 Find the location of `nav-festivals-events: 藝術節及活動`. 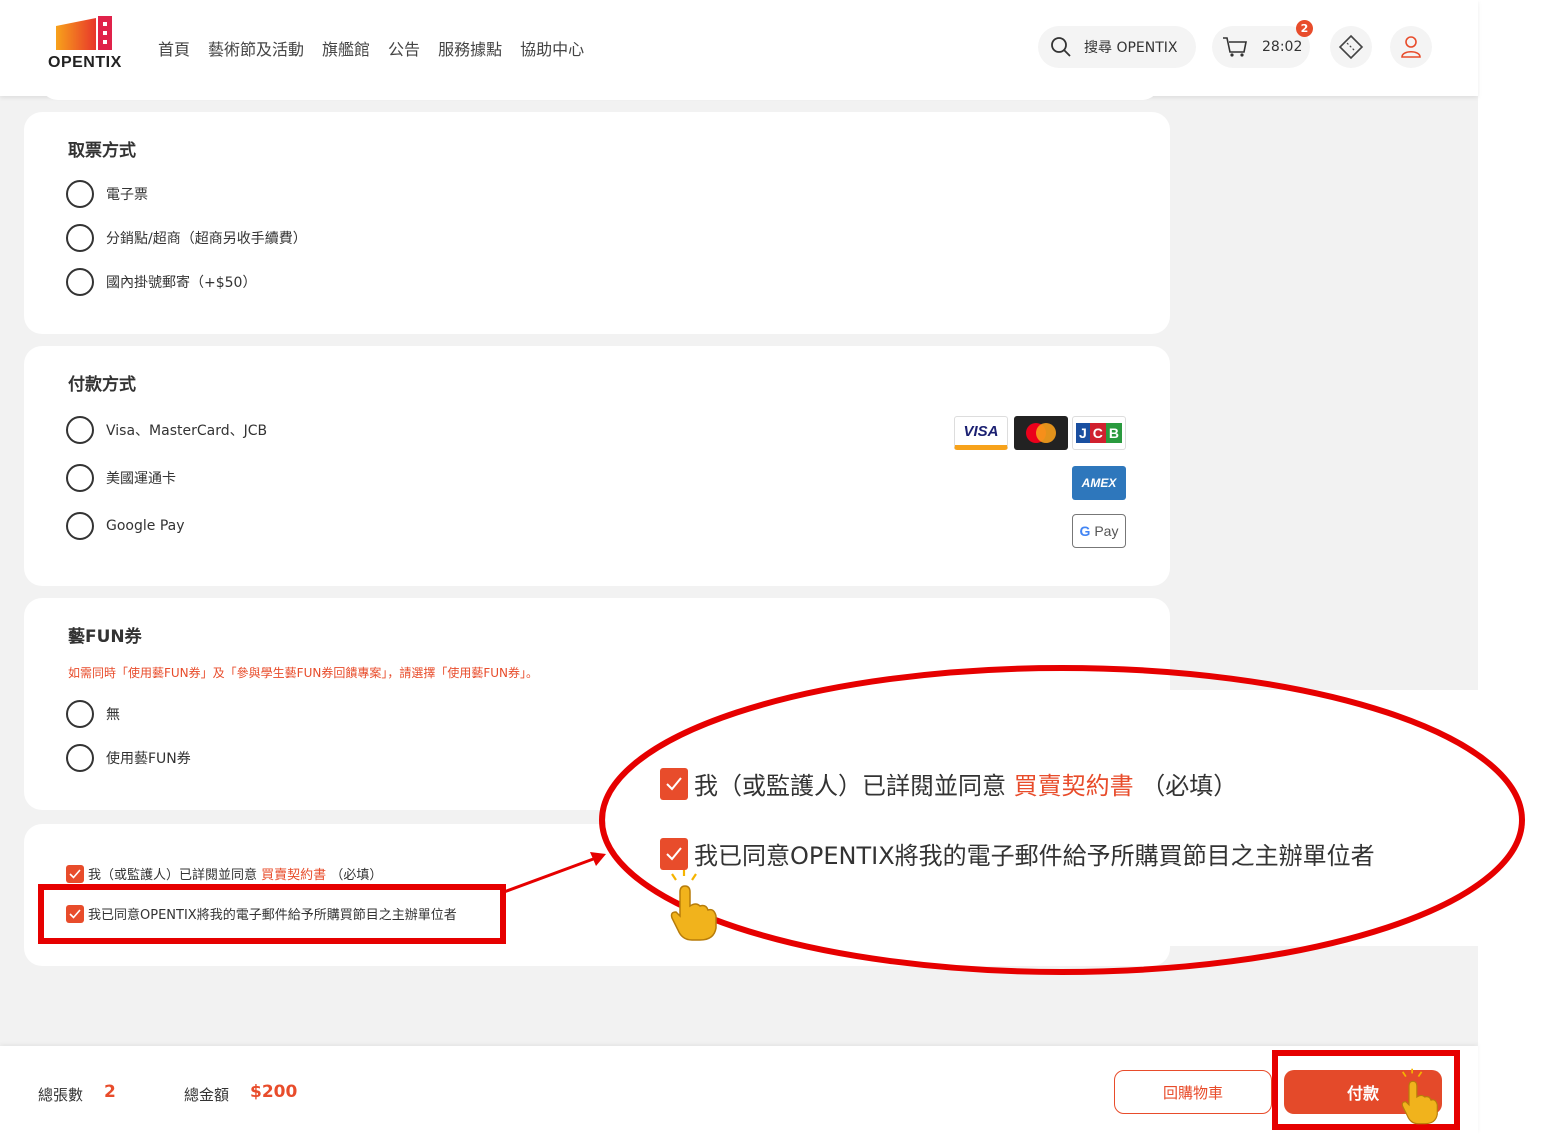

nav-festivals-events: 藝術節及活動 is located at coordinates (256, 48).